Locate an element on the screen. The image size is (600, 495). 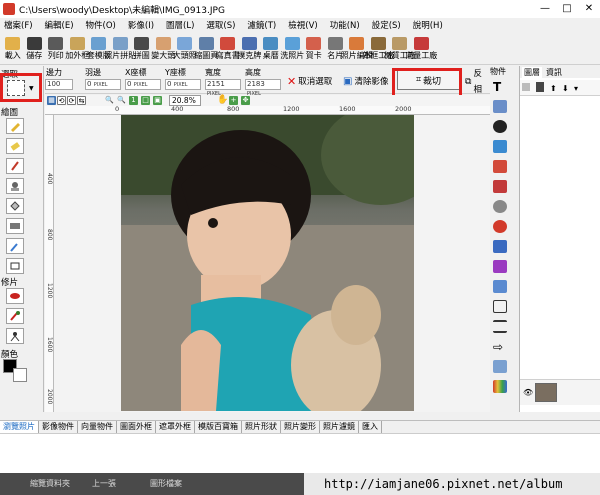
taskbar-item: 圖形檔案 is located at coordinates (166, 484).